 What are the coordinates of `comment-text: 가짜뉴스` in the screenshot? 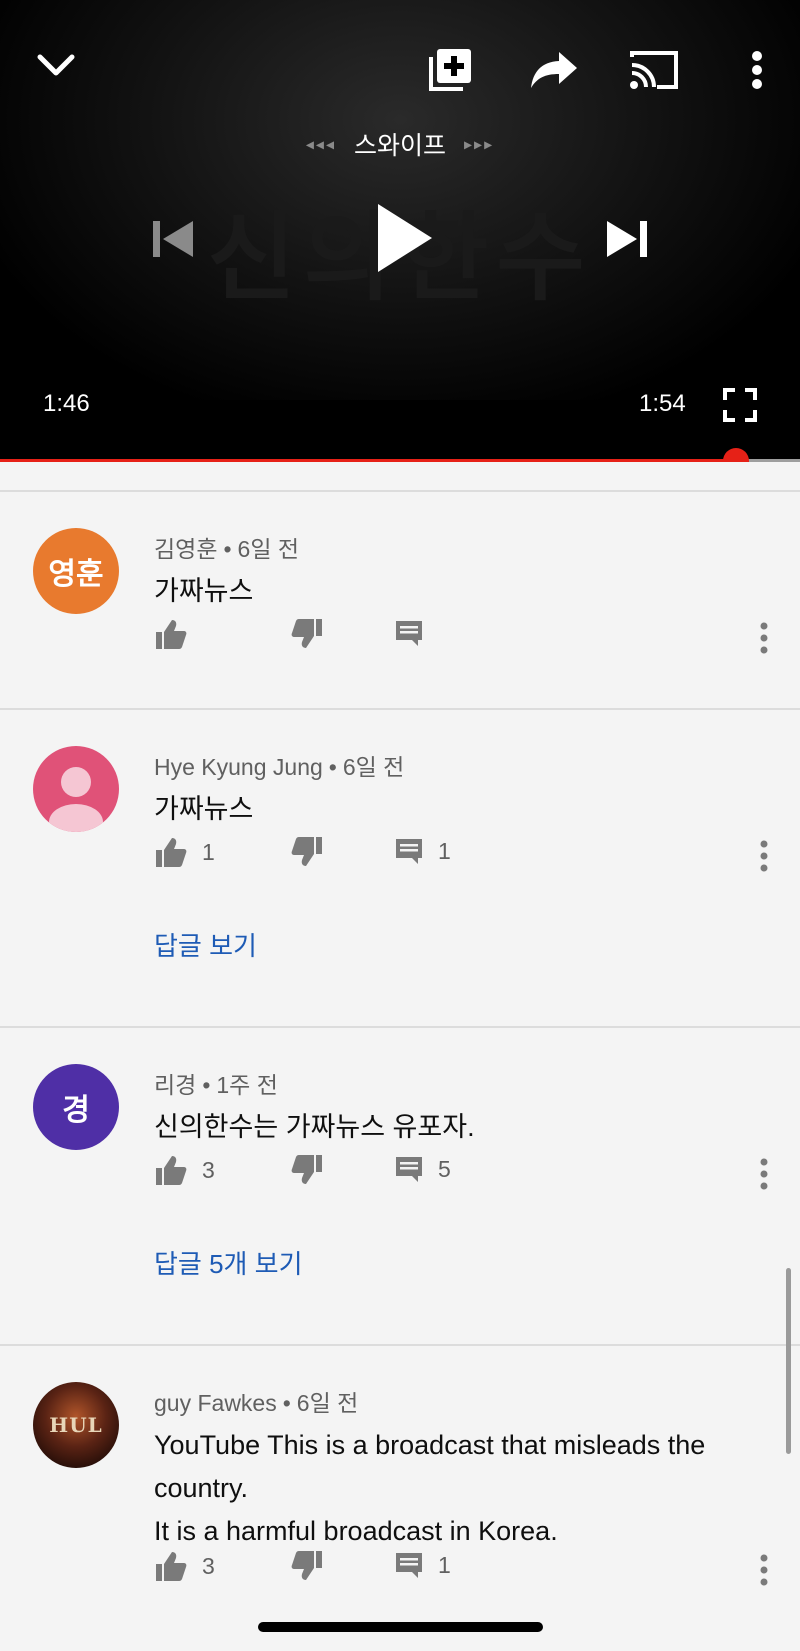 It's located at (464, 809).